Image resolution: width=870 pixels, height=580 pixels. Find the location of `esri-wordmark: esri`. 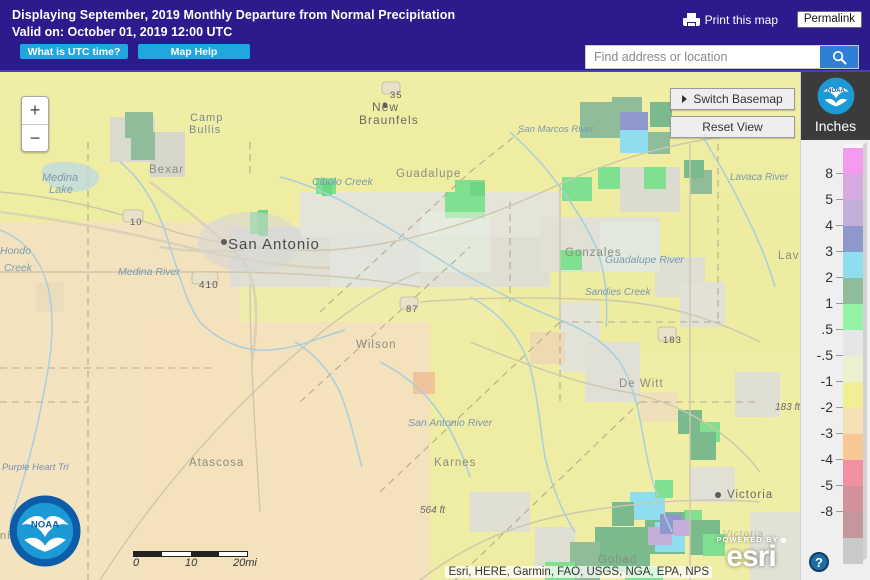

esri-wordmark: esri is located at coordinates (751, 556).